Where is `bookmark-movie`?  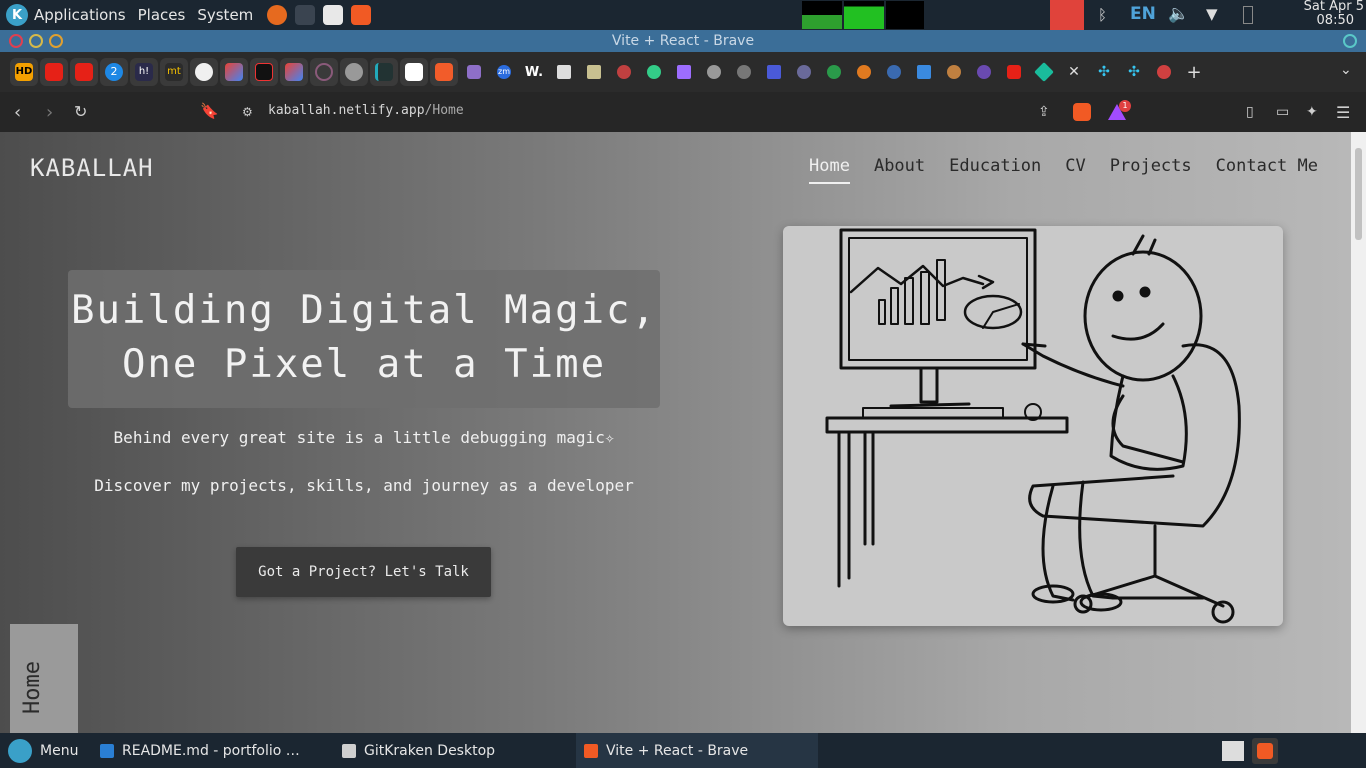
bookmark-movie is located at coordinates (264, 72).